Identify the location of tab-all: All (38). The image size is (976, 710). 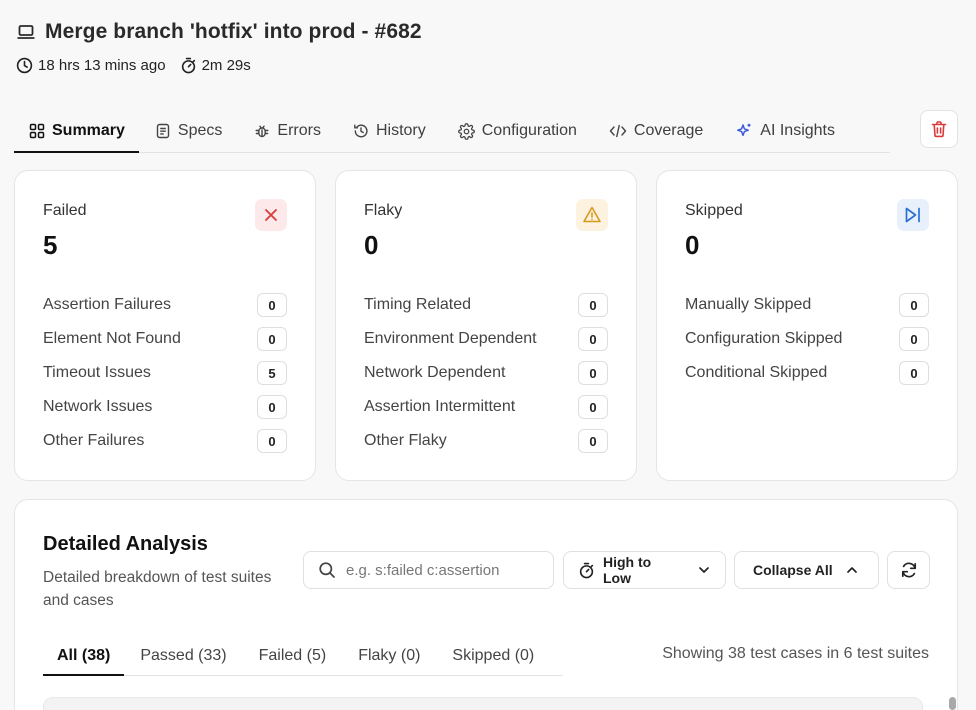
(84, 656).